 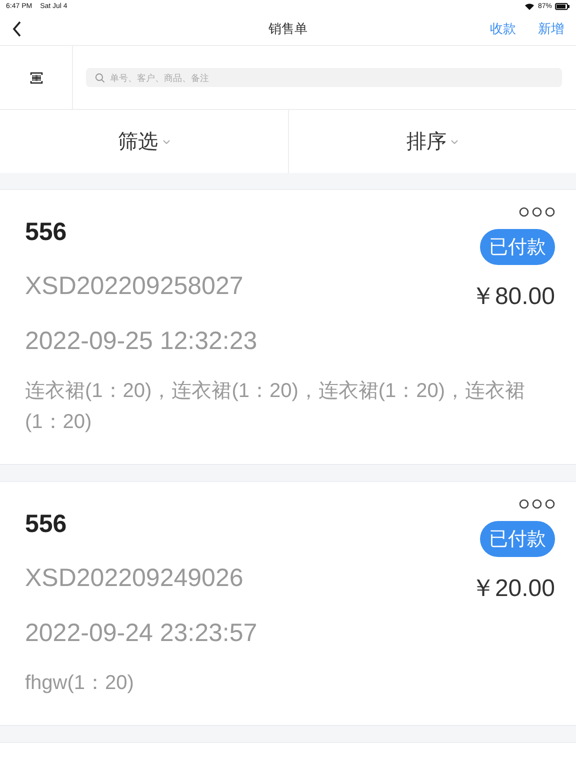 I want to click on order-number: XSD202209249026, so click(x=134, y=578).